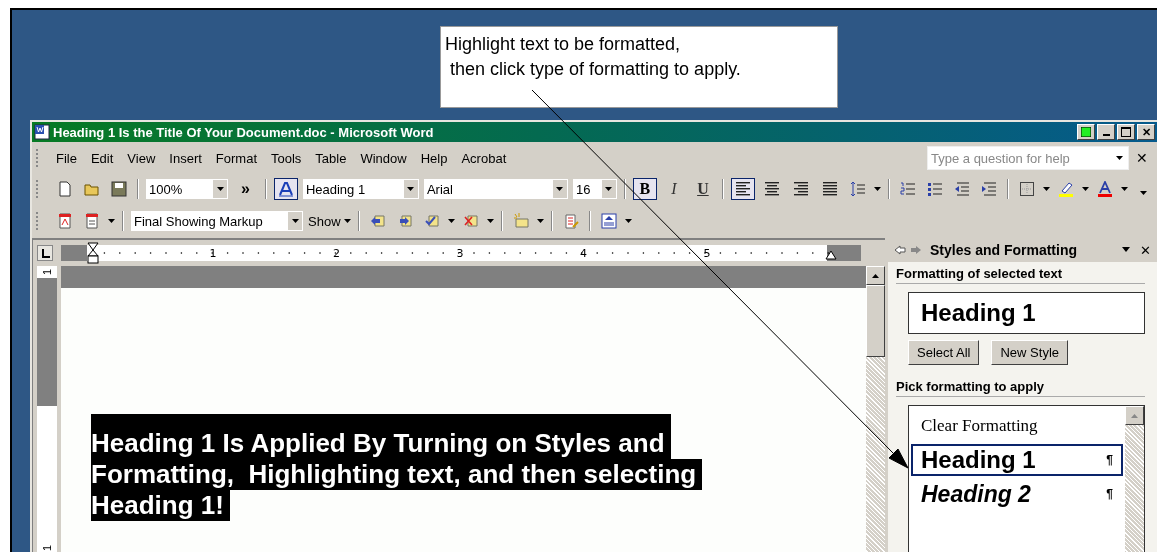  Describe the element at coordinates (336, 253) in the screenshot. I see `ruler-number: 2` at that location.